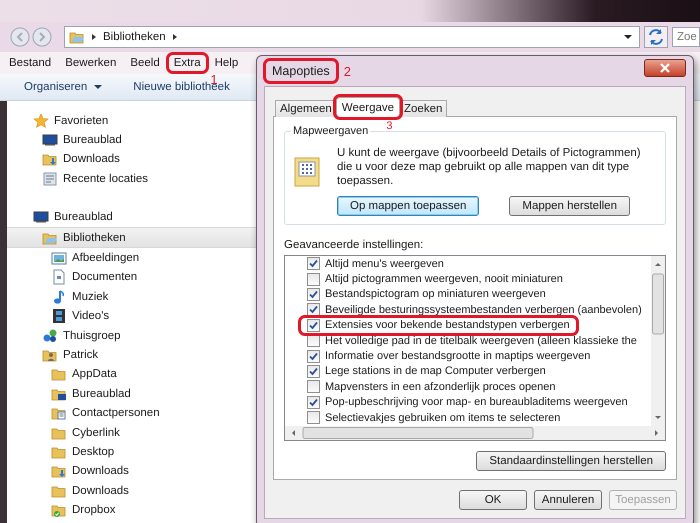 The height and width of the screenshot is (523, 700). I want to click on pictures-icon, so click(59, 258).